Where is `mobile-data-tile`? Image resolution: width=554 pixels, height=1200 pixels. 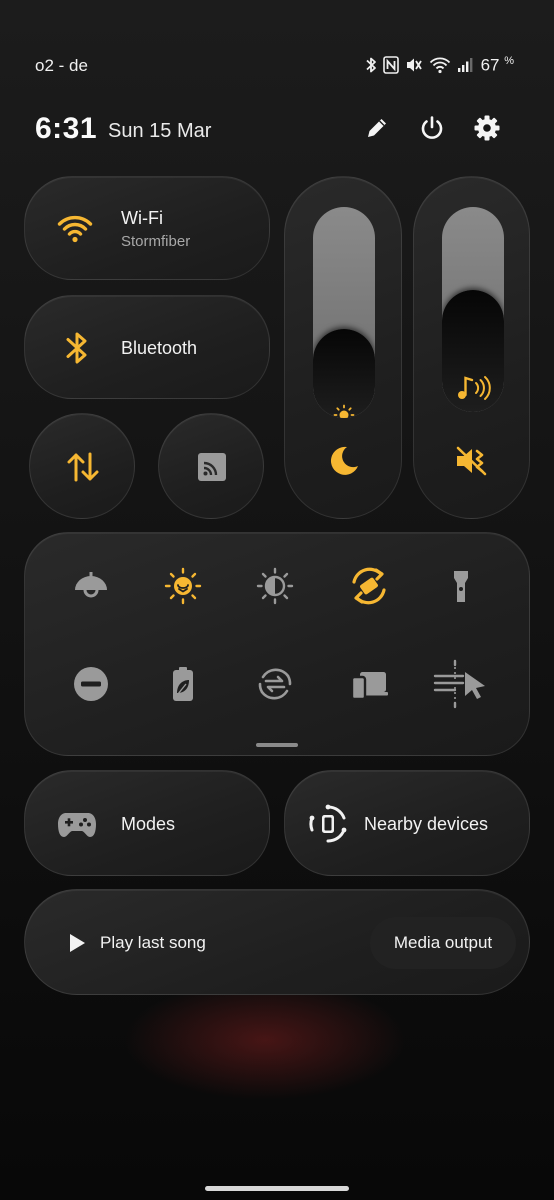 mobile-data-tile is located at coordinates (82, 466).